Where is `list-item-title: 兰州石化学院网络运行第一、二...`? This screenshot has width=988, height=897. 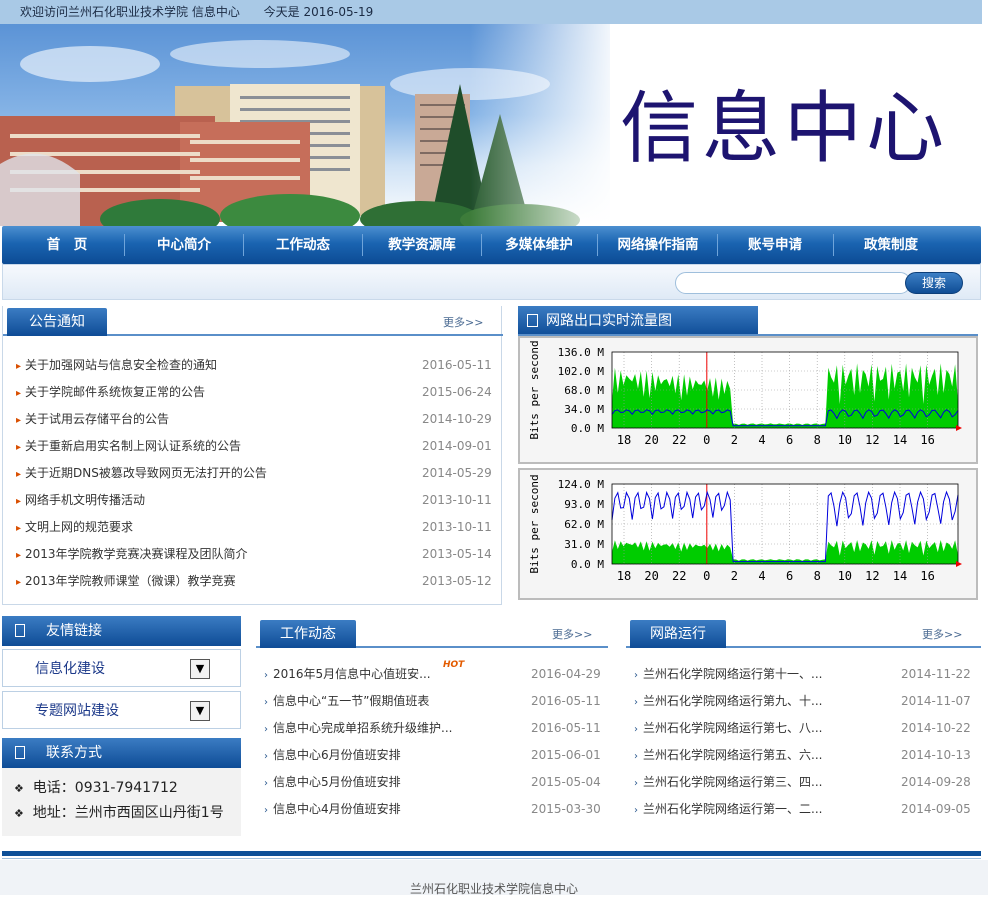 list-item-title: 兰州石化学院网络运行第一、二... is located at coordinates (732, 809).